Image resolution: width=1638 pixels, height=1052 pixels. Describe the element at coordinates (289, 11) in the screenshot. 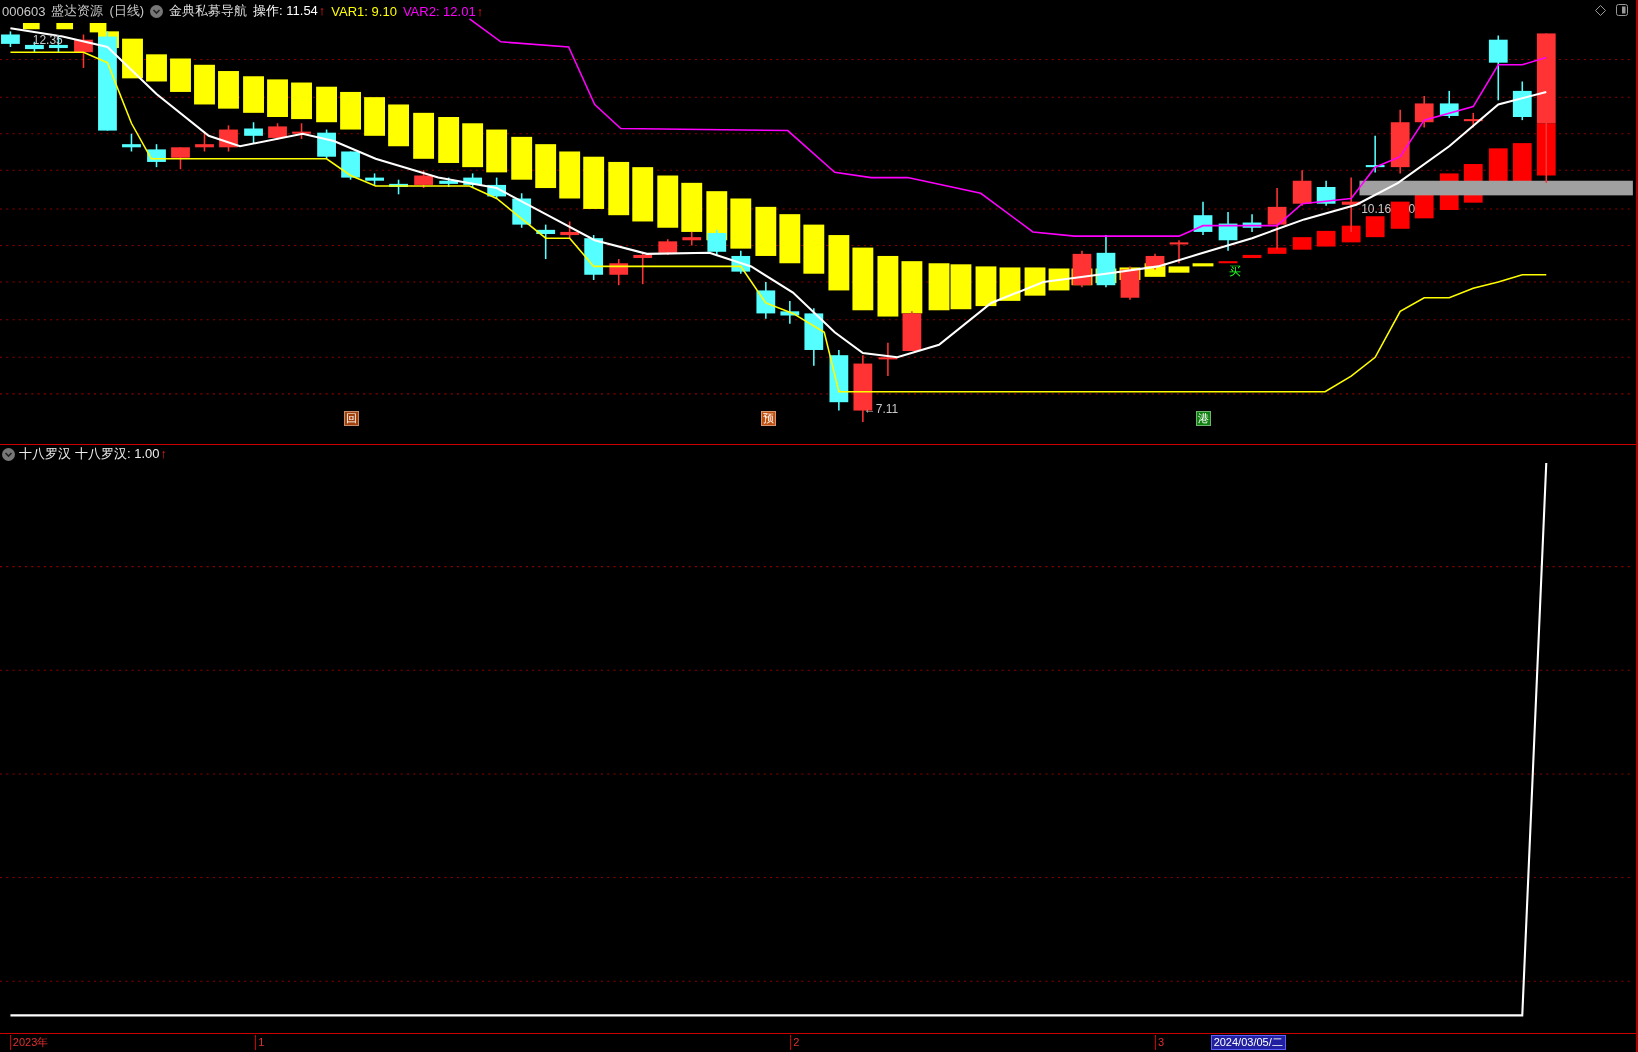

I see `indicator-value: 操作: 11.54↑` at that location.